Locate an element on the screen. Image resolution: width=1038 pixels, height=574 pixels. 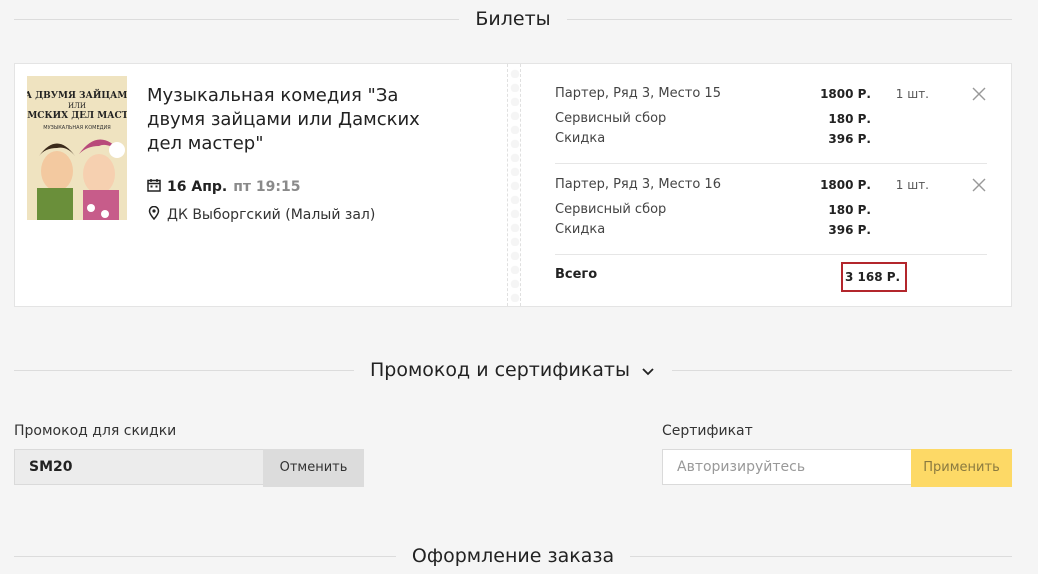
tickets-section-header: Билеты is located at coordinates (513, 19).